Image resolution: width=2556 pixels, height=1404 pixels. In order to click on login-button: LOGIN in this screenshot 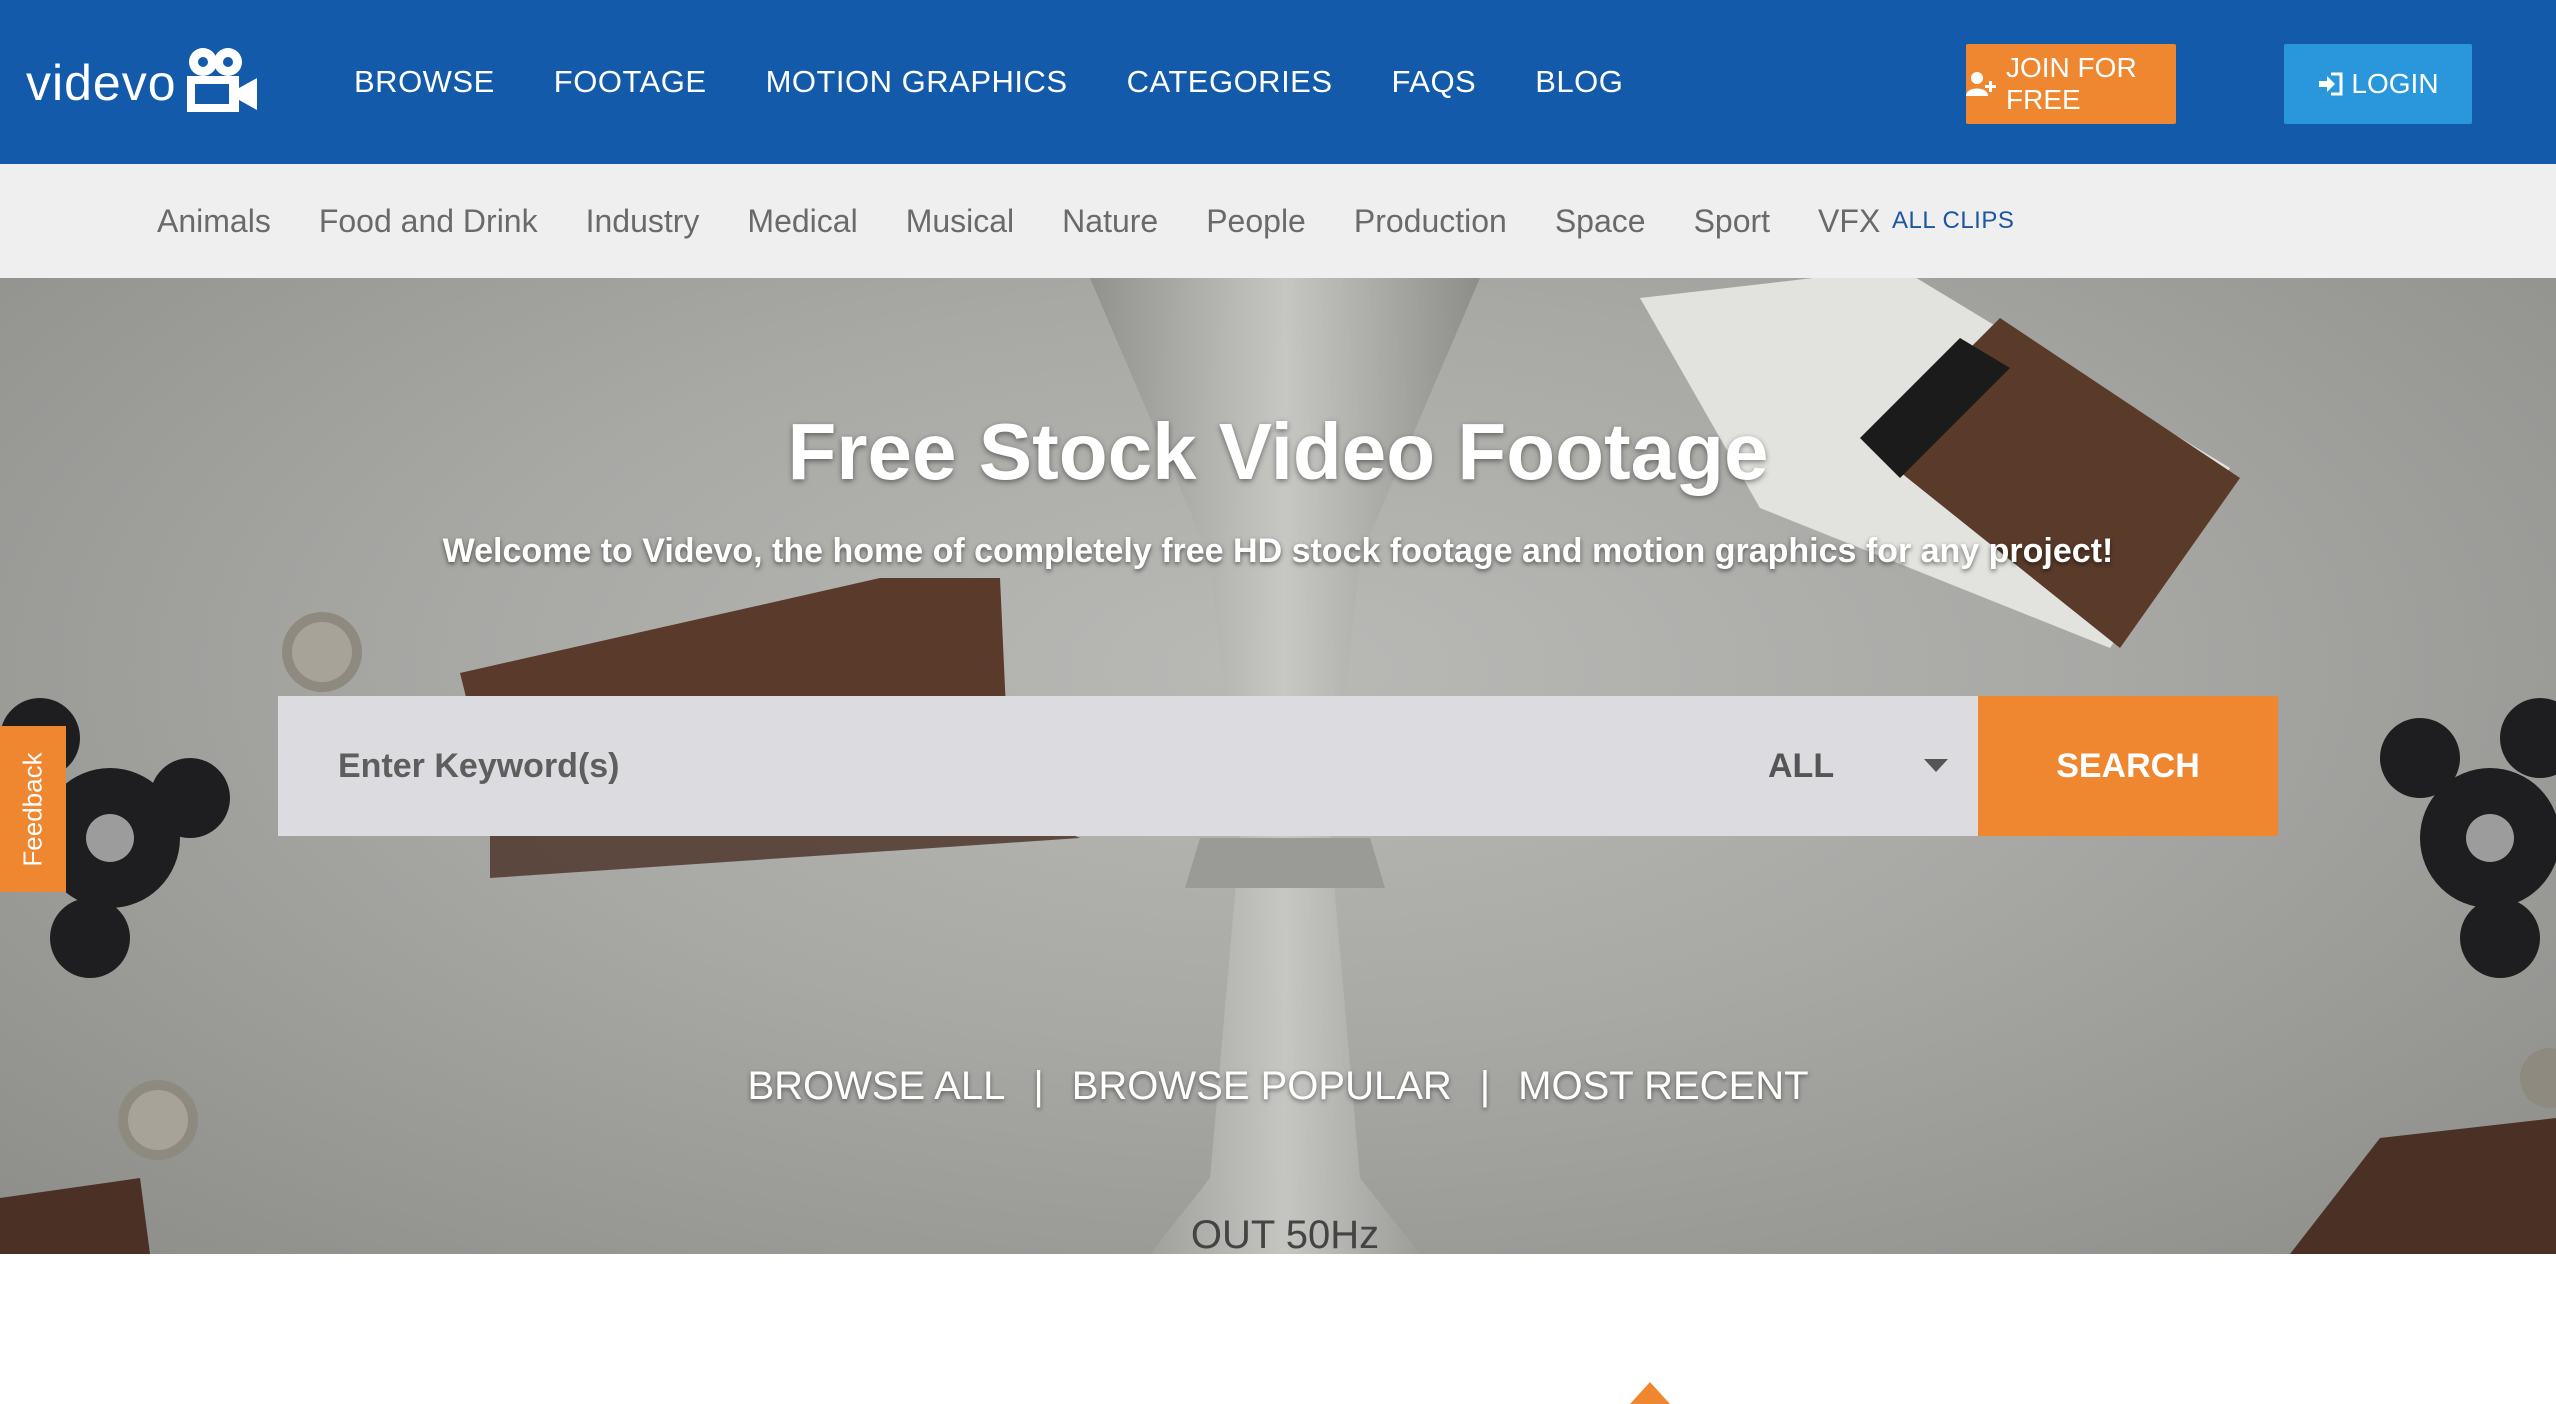, I will do `click(2378, 84)`.